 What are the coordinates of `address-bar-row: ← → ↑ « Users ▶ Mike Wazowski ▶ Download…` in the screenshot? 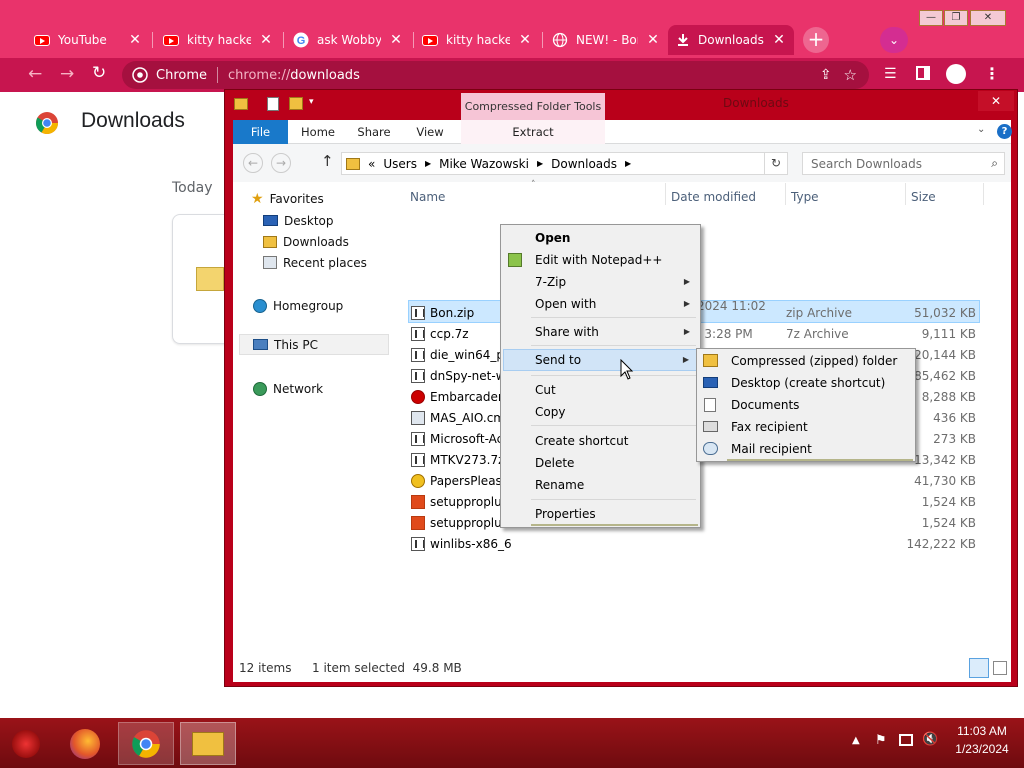 It's located at (622, 163).